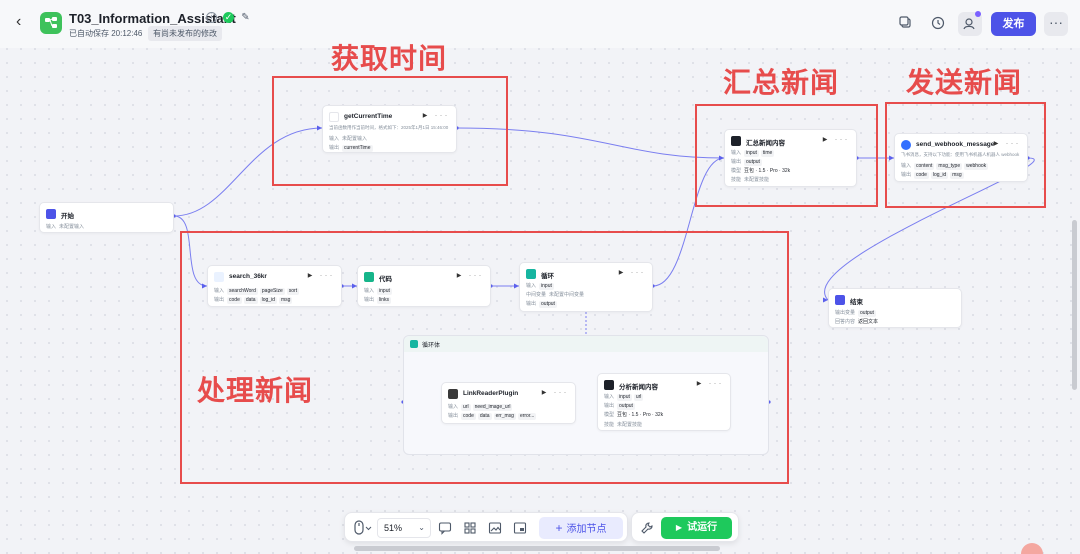  What do you see at coordinates (520, 528) in the screenshot?
I see `minimap-icon` at bounding box center [520, 528].